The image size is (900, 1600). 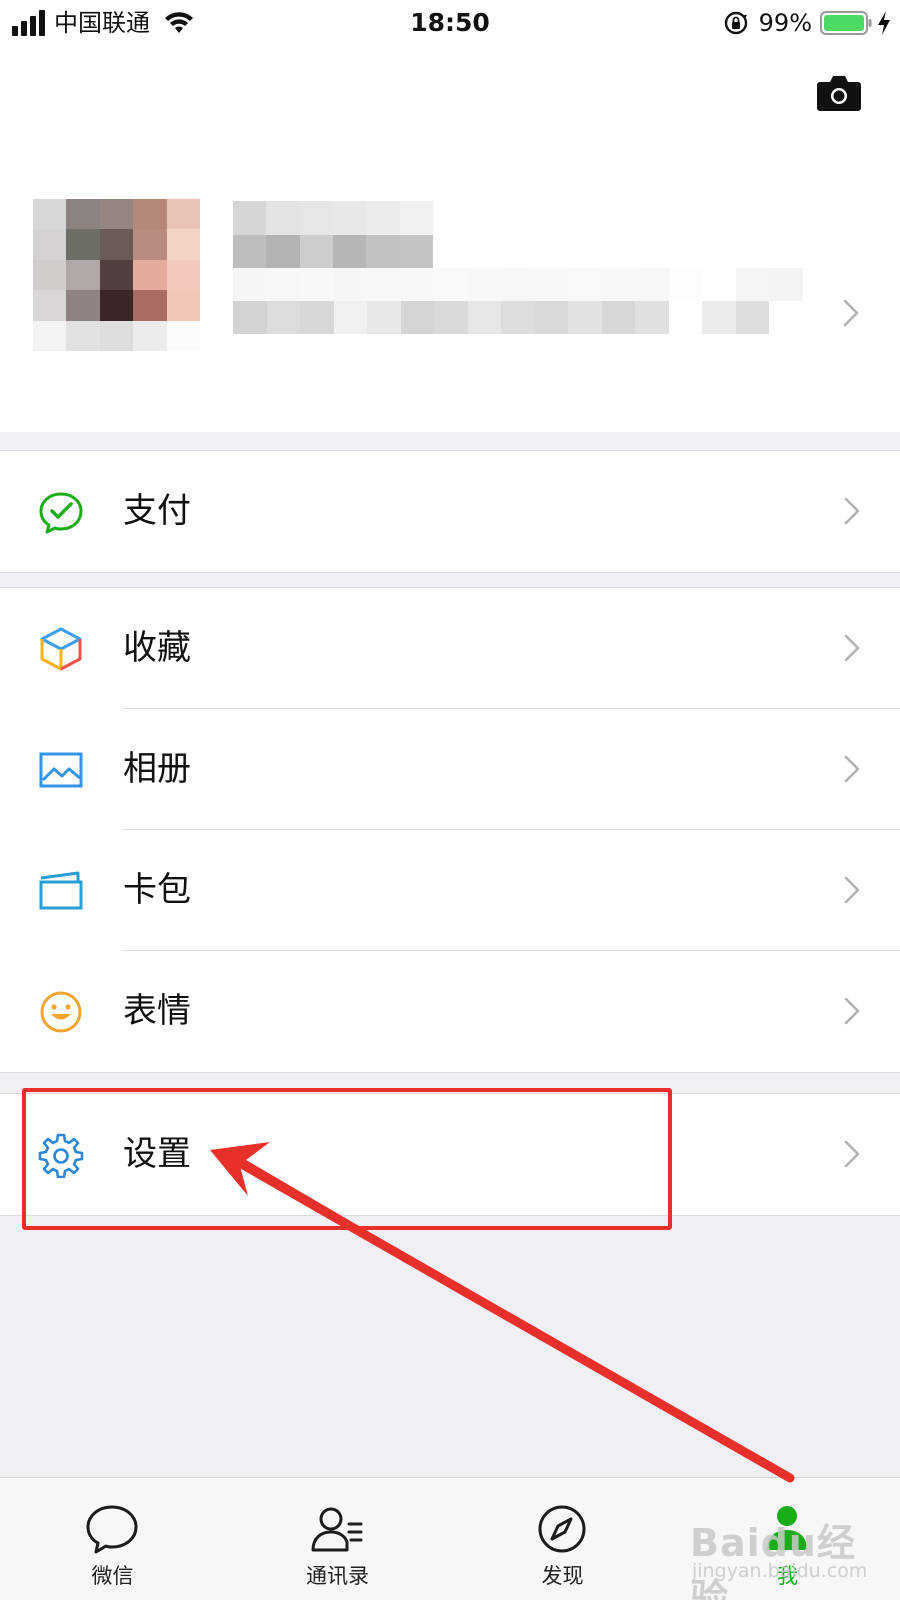 What do you see at coordinates (157, 890) in the screenshot?
I see `menu-item-label: 卡包` at bounding box center [157, 890].